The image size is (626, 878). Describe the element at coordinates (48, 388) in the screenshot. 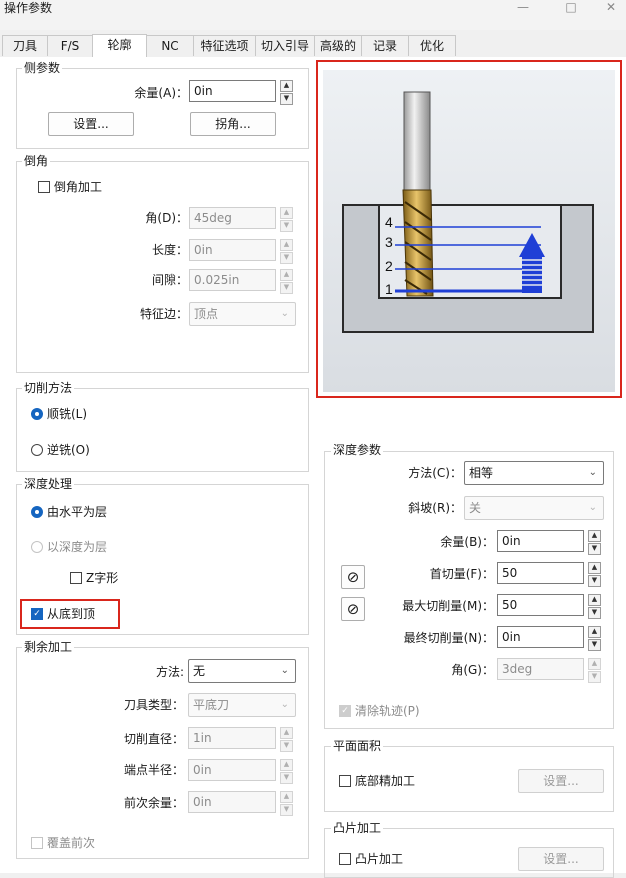

I see `cut-method-title: 切削方法` at that location.